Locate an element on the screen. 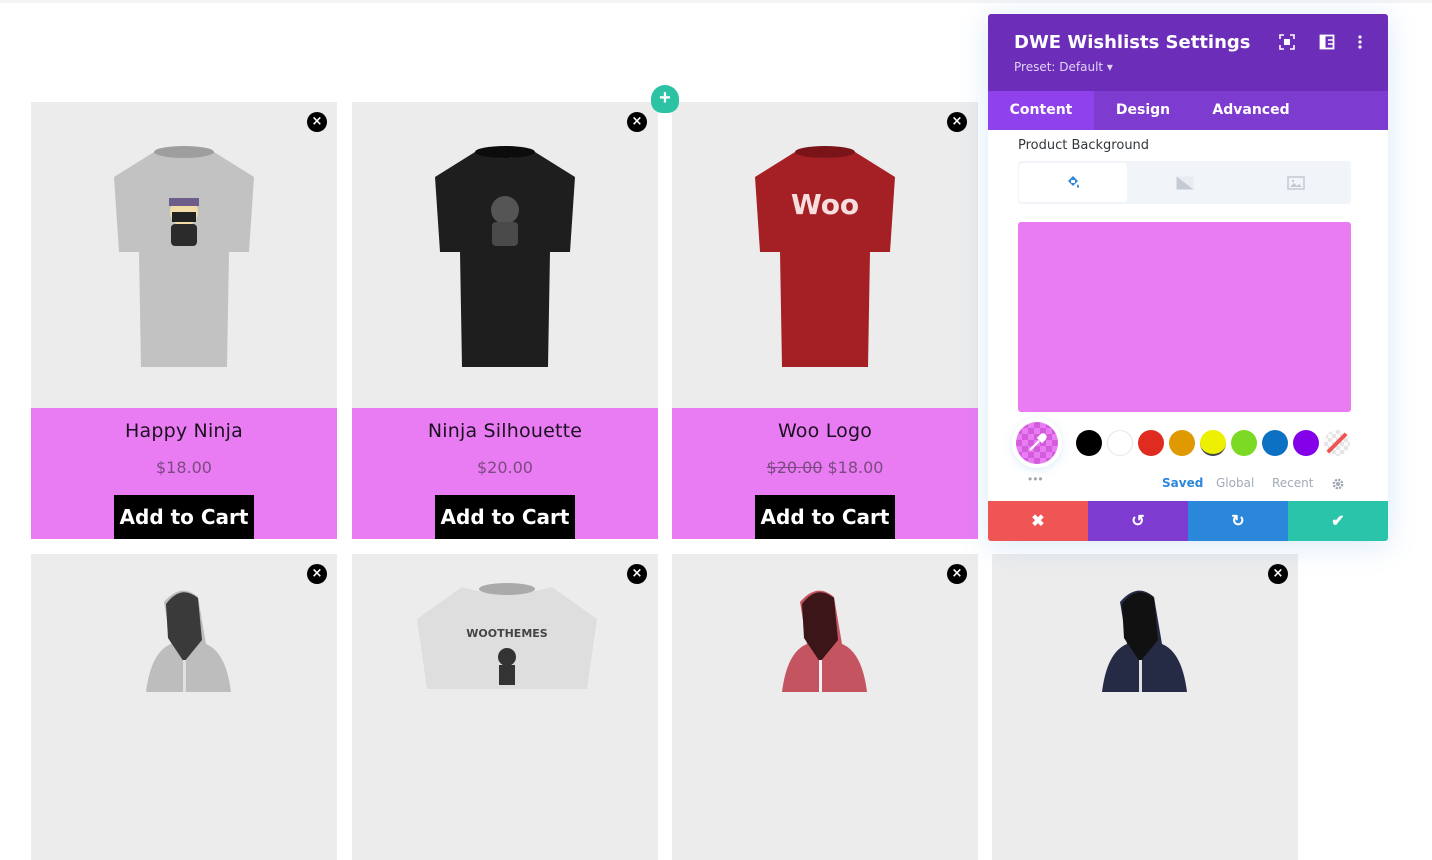 The height and width of the screenshot is (860, 1432). tab-advanced: Advanced is located at coordinates (1251, 110).